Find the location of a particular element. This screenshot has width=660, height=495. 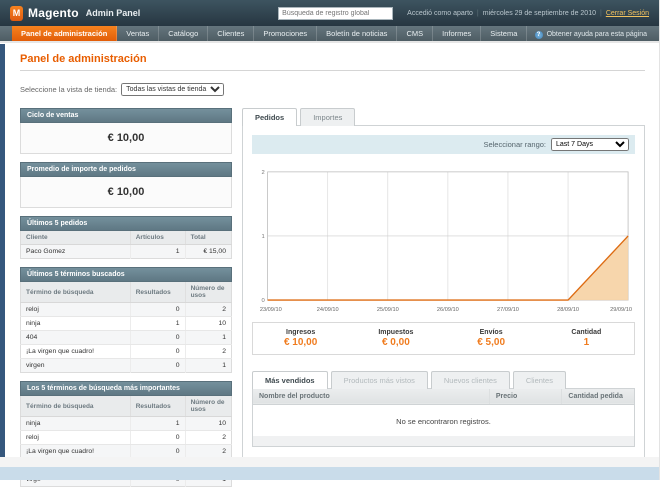

range-select: Last 7 Days is located at coordinates (590, 144).